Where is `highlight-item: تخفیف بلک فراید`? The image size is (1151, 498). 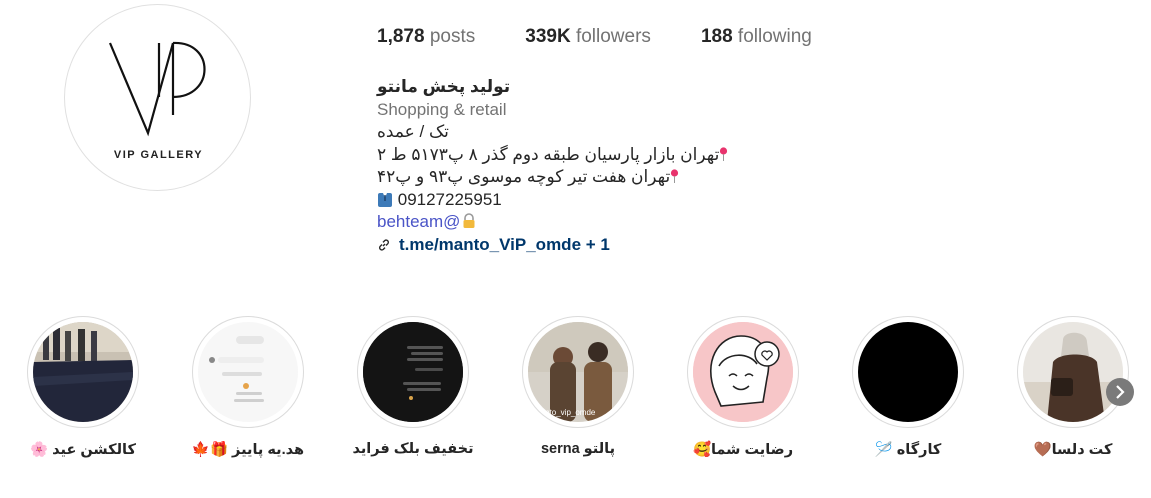 highlight-item: تخفیف بلک فراید is located at coordinates (413, 391).